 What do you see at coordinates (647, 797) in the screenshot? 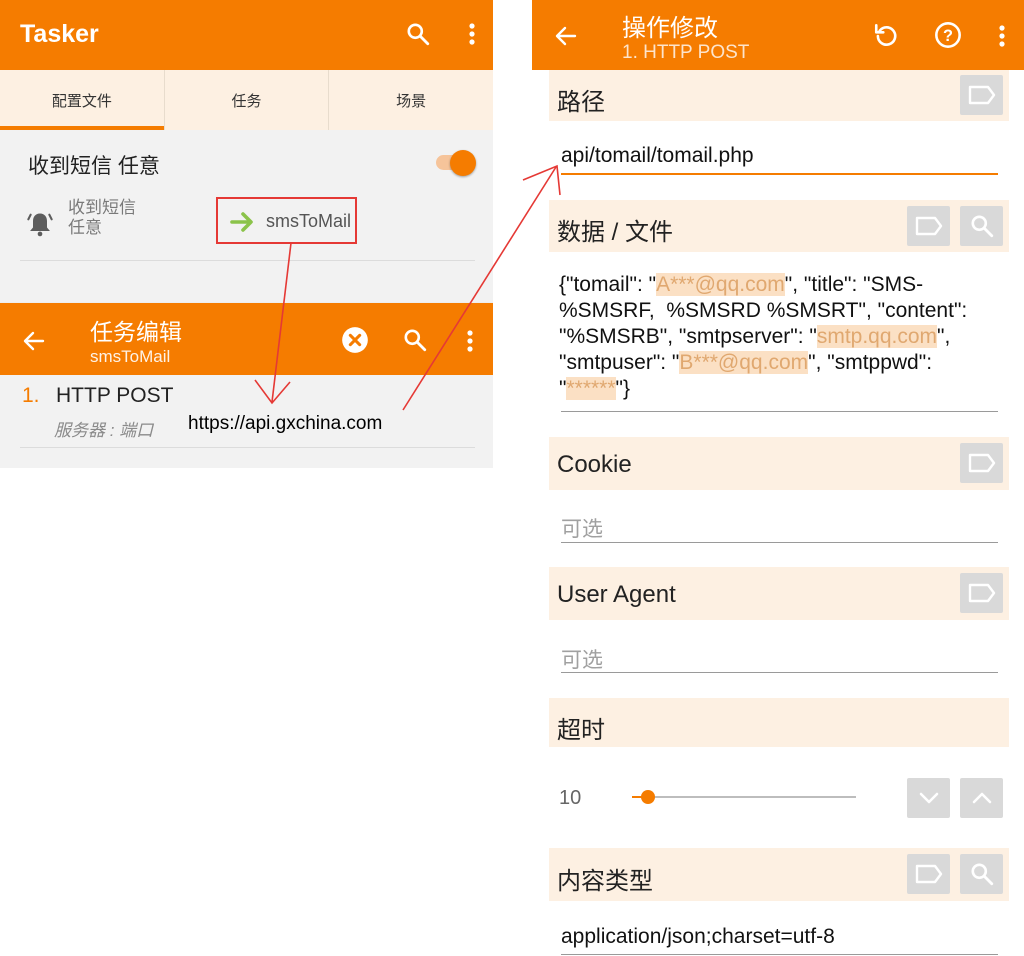
I see `slider-thumb` at bounding box center [647, 797].